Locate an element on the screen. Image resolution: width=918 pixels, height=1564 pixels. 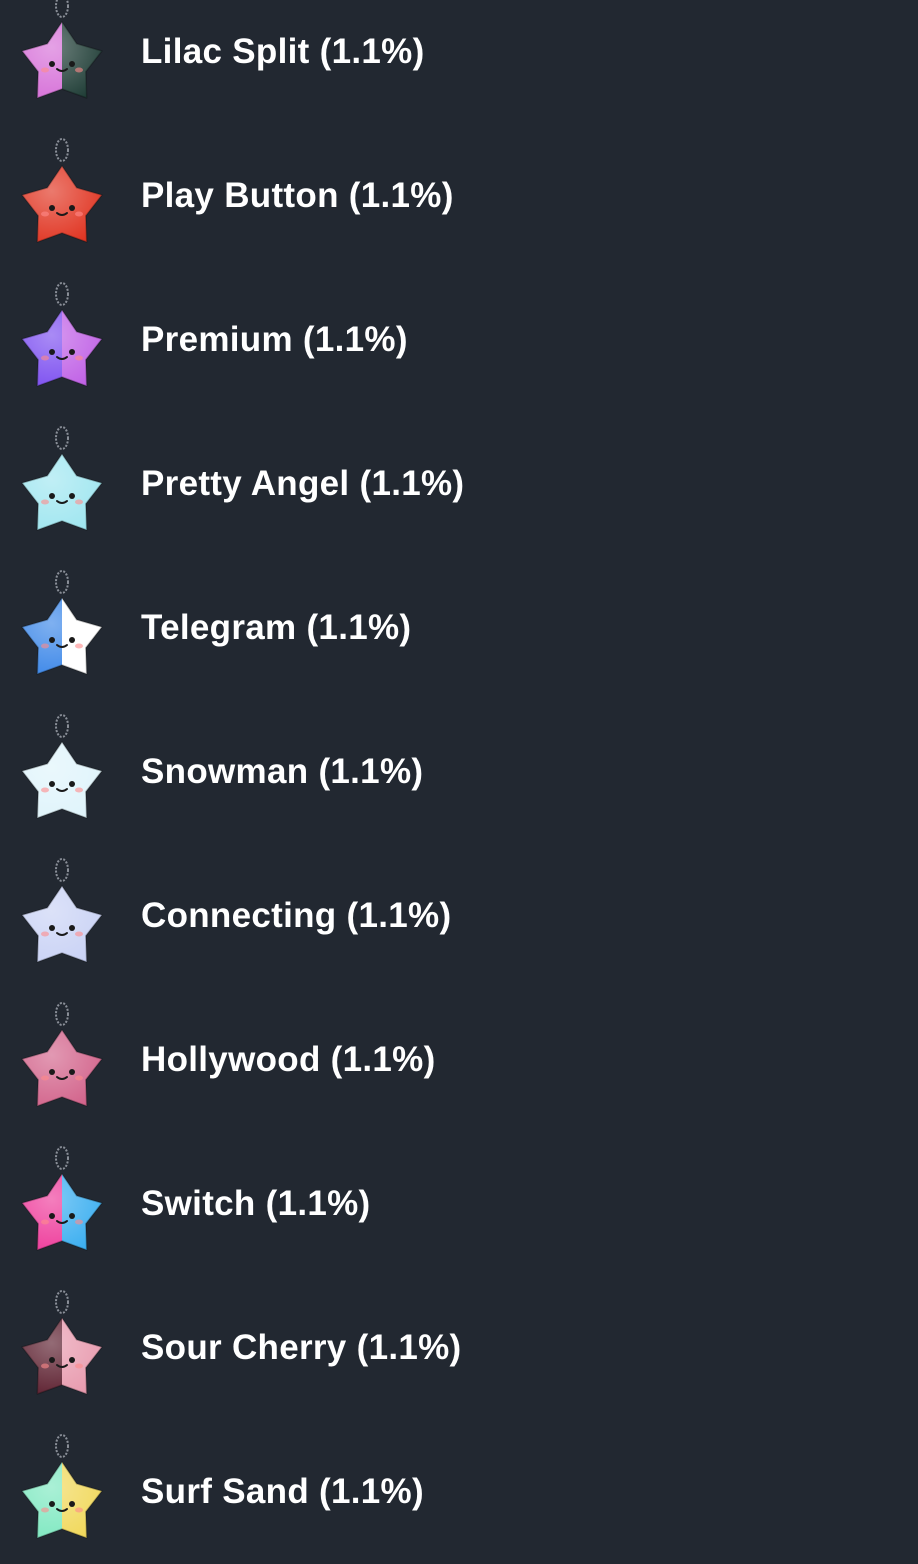
item-name: Switch is located at coordinates (198, 1203).